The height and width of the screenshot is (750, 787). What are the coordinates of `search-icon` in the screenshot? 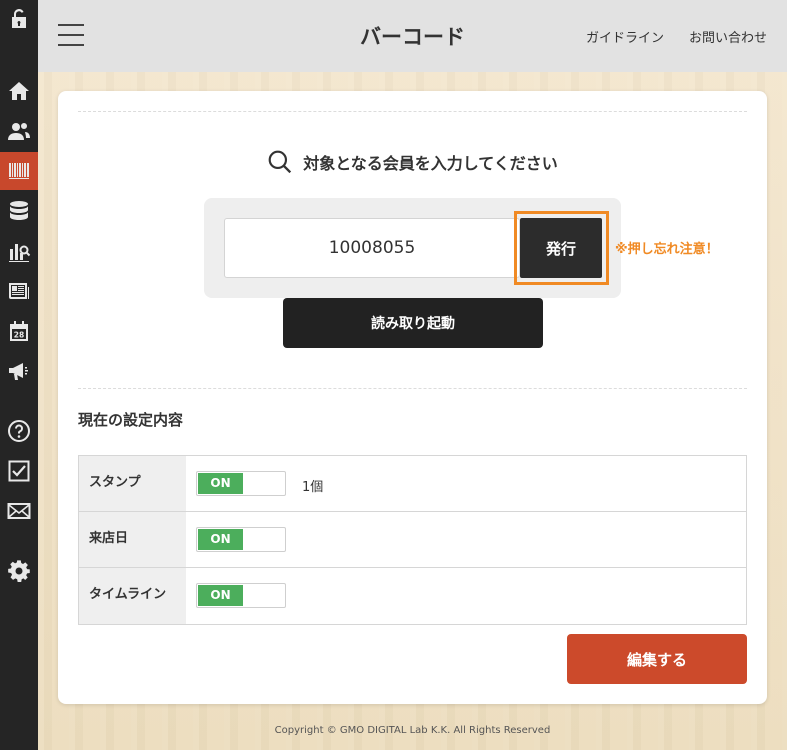 It's located at (280, 162).